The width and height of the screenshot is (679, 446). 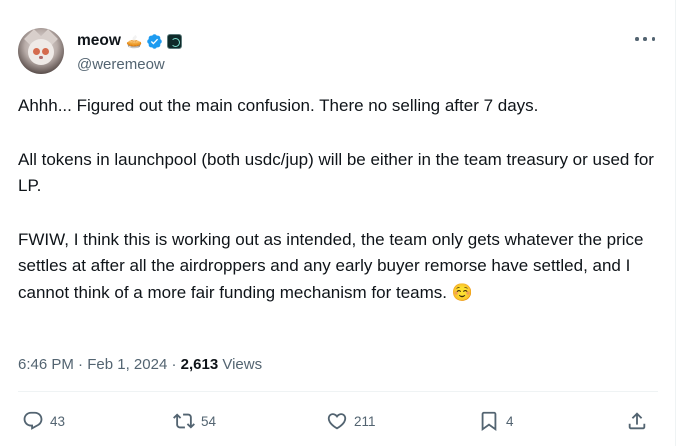 I want to click on tweet-date: Feb 1, 2024, so click(x=127, y=364).